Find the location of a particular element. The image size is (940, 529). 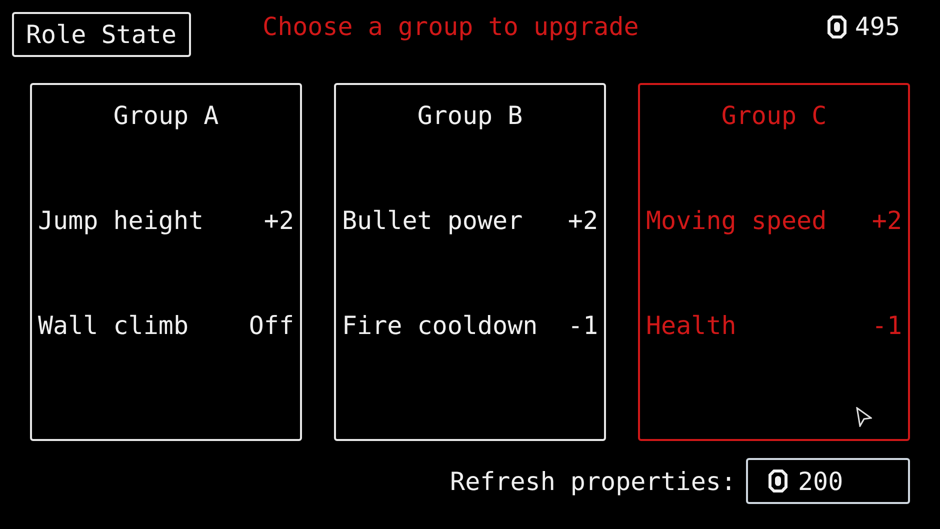

refresh-label: Refresh properties: is located at coordinates (593, 481).